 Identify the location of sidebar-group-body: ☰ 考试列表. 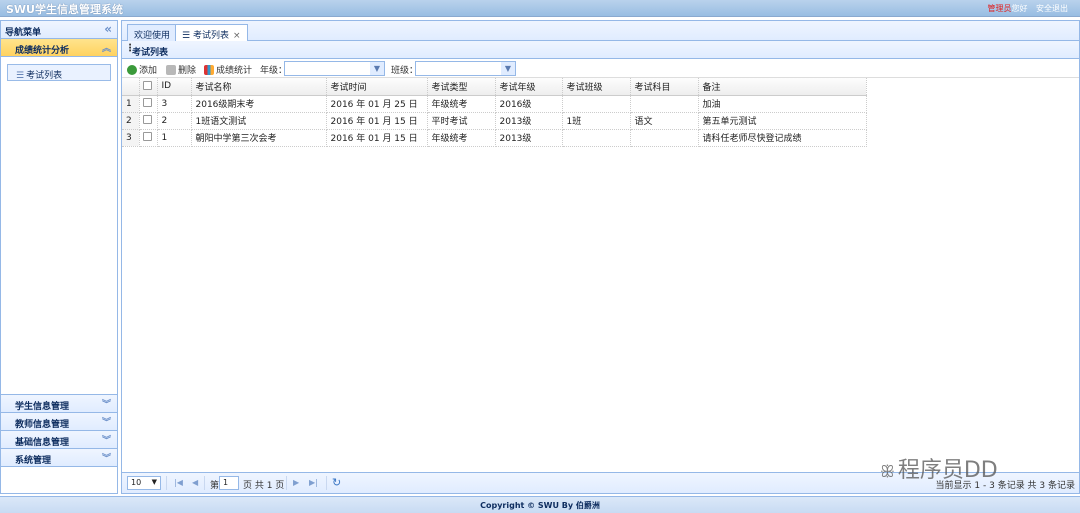
(59, 226).